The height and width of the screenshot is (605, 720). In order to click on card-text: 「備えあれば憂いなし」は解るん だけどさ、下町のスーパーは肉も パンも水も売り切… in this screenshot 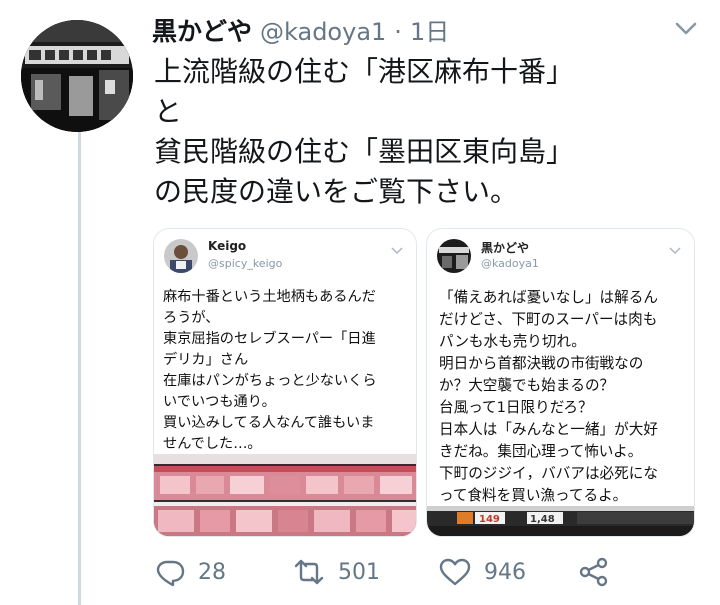, I will do `click(564, 397)`.